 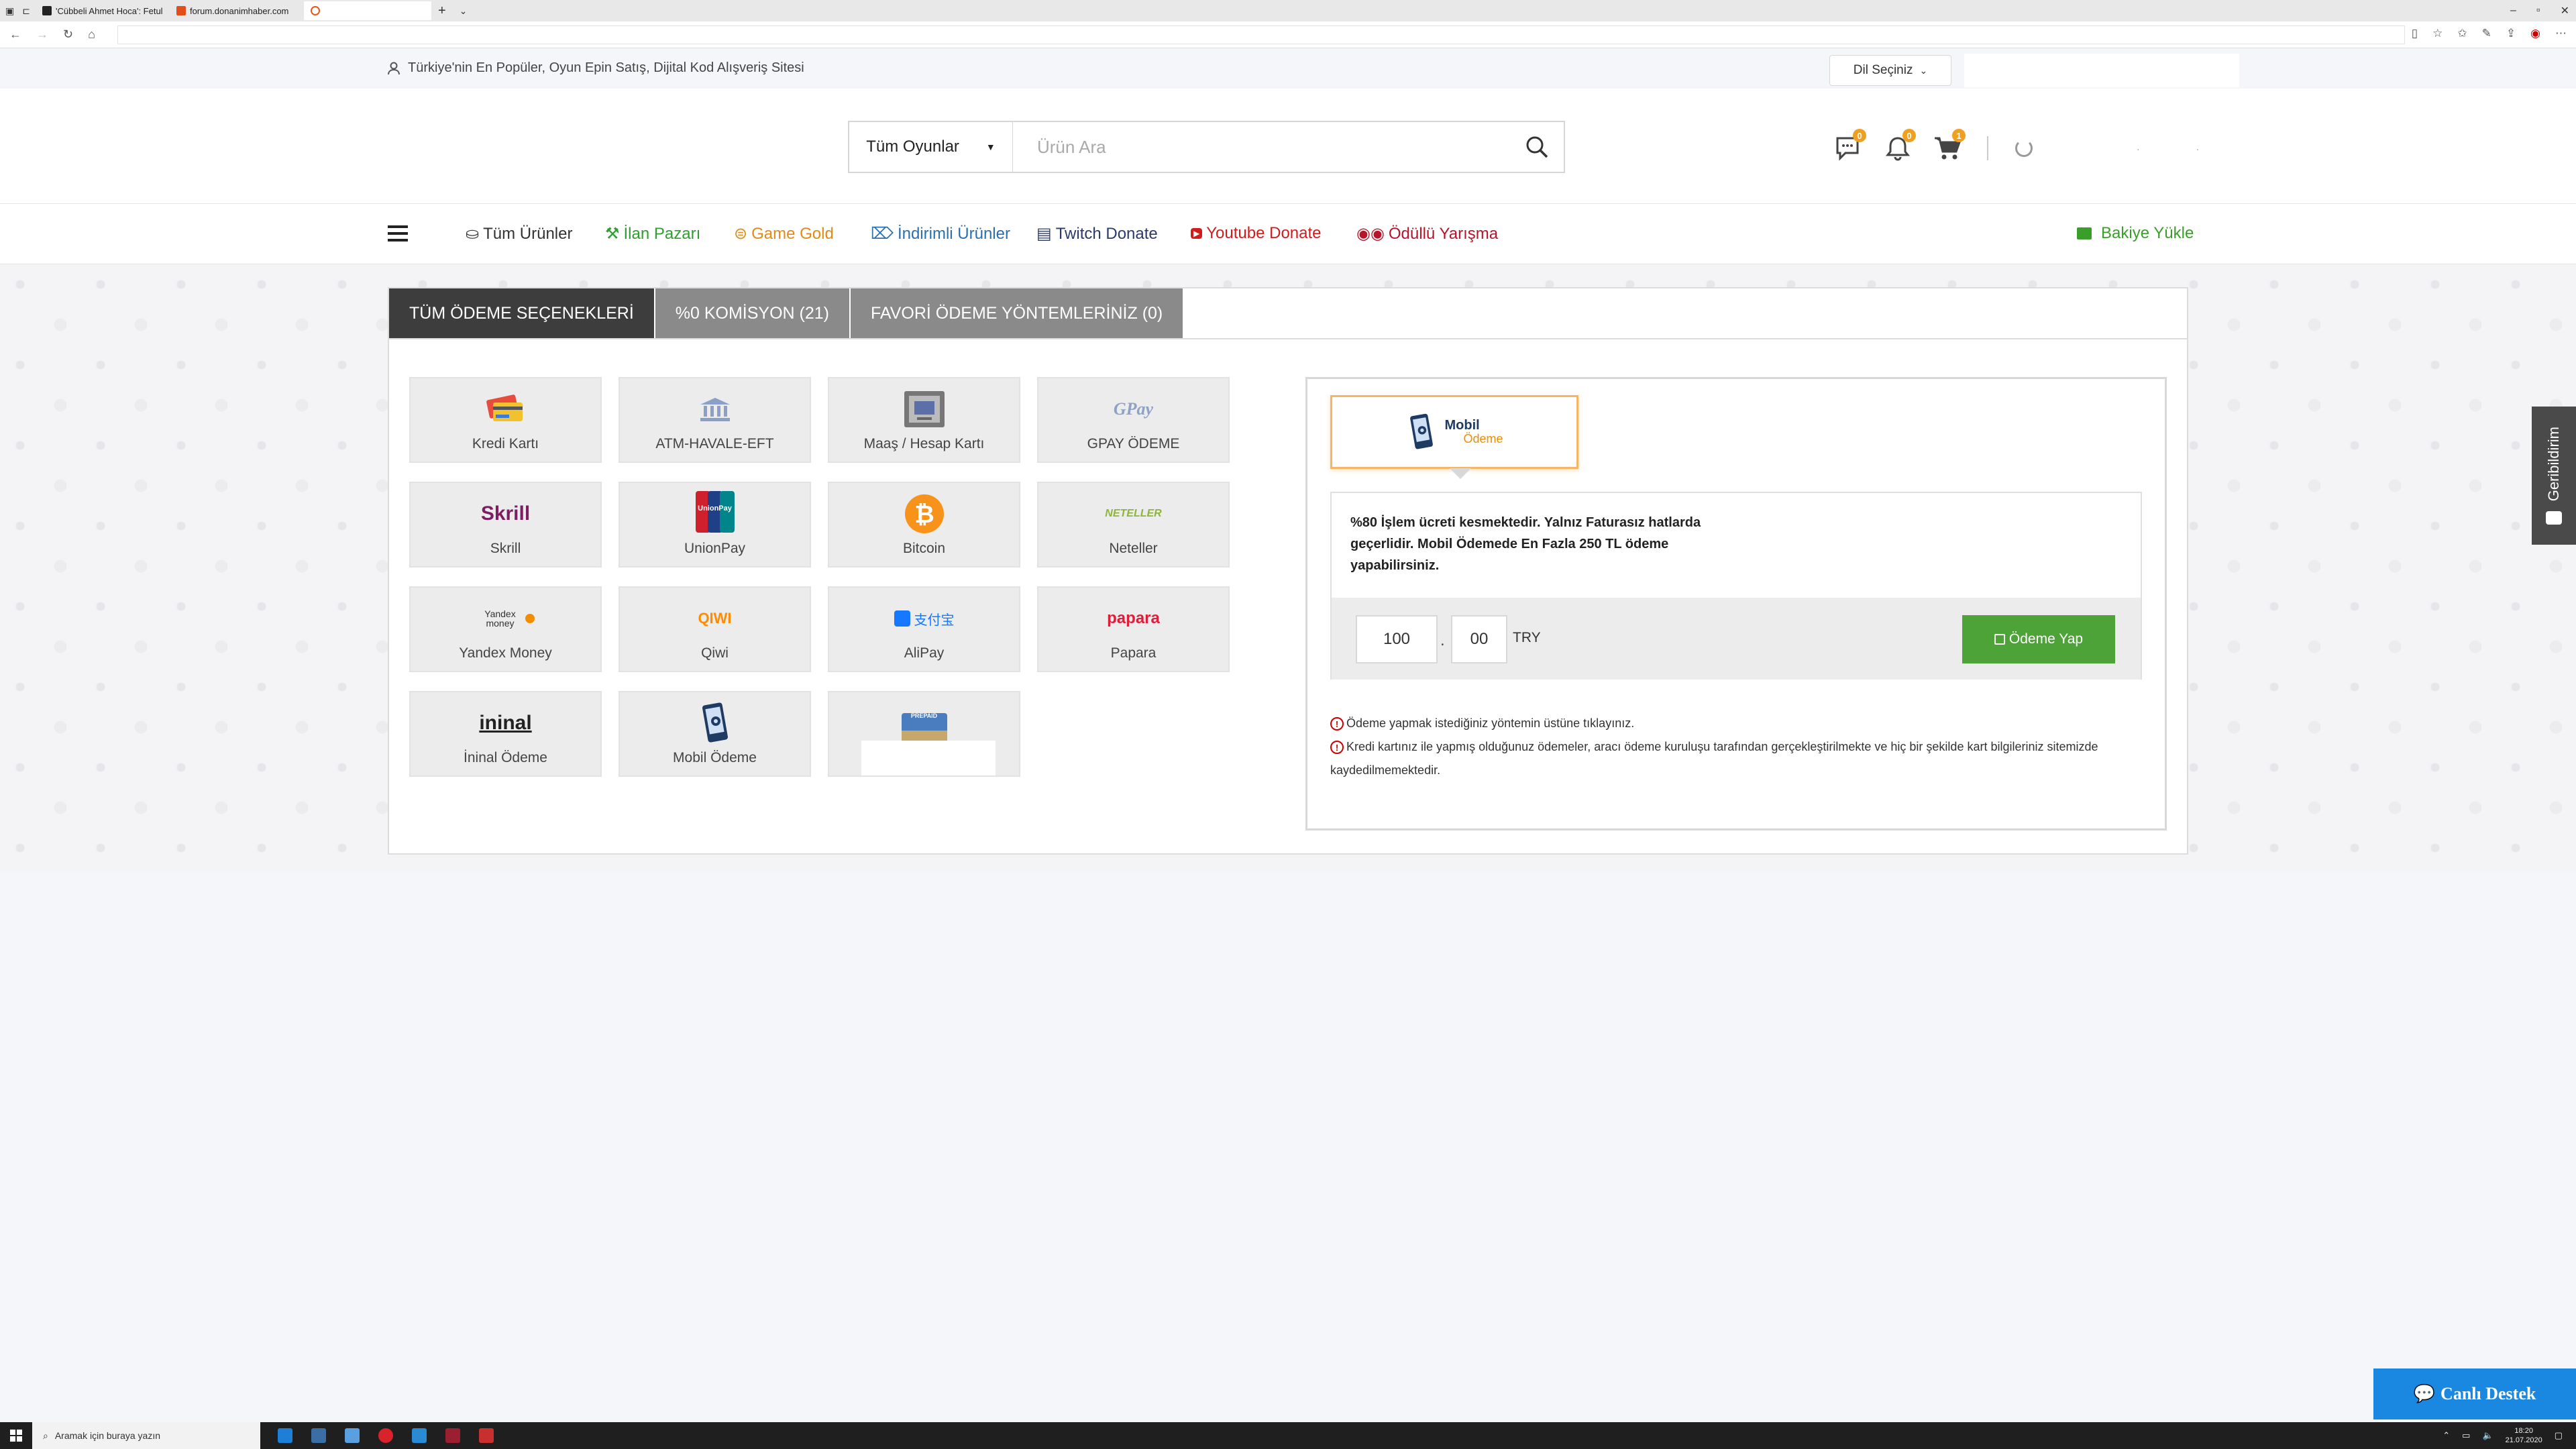 I want to click on search-input, so click(x=1261, y=147).